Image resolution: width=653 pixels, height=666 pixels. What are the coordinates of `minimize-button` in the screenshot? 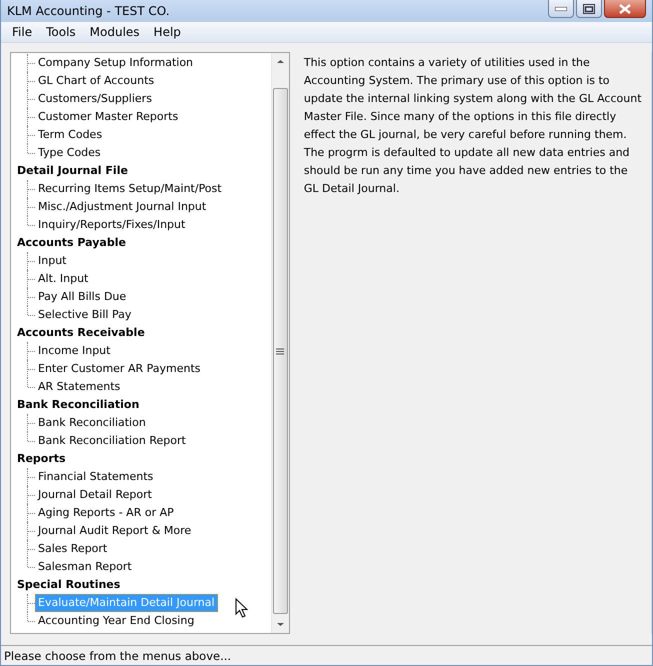 It's located at (561, 9).